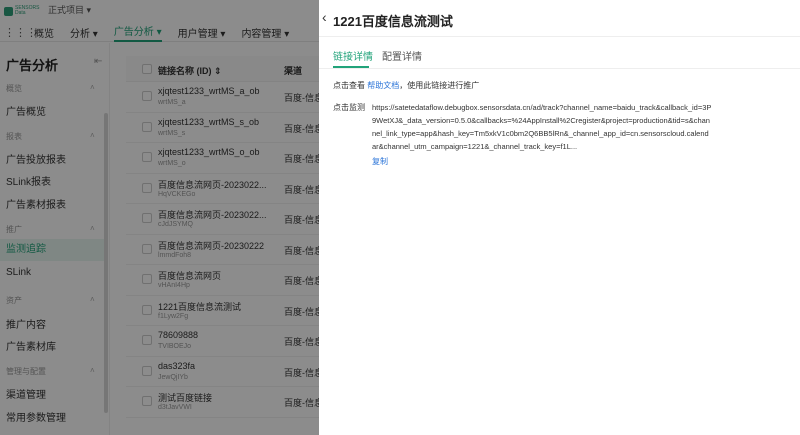 The width and height of the screenshot is (800, 435). I want to click on intro-prefix: 点击查看, so click(349, 85).